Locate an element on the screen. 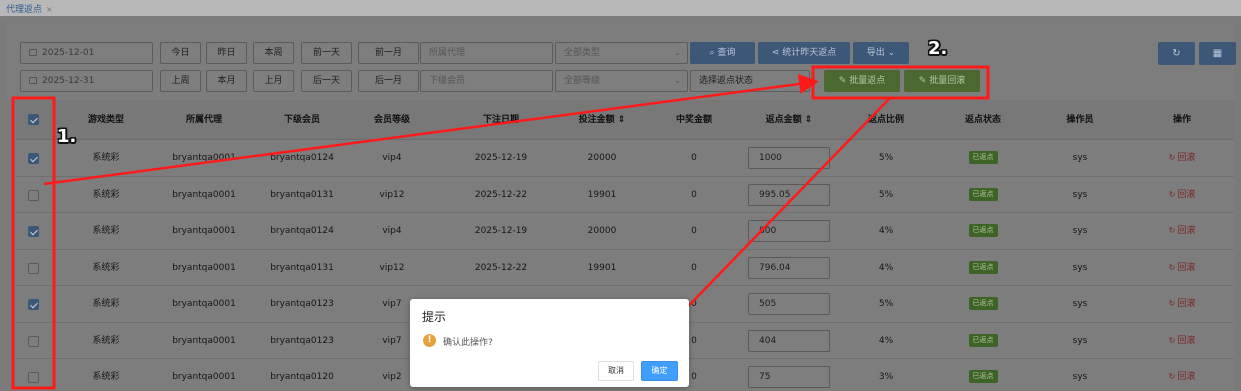 This screenshot has width=1241, height=391. confirm-dialog: 提示 ! 确认此操作? 取消 确定 is located at coordinates (549, 343).